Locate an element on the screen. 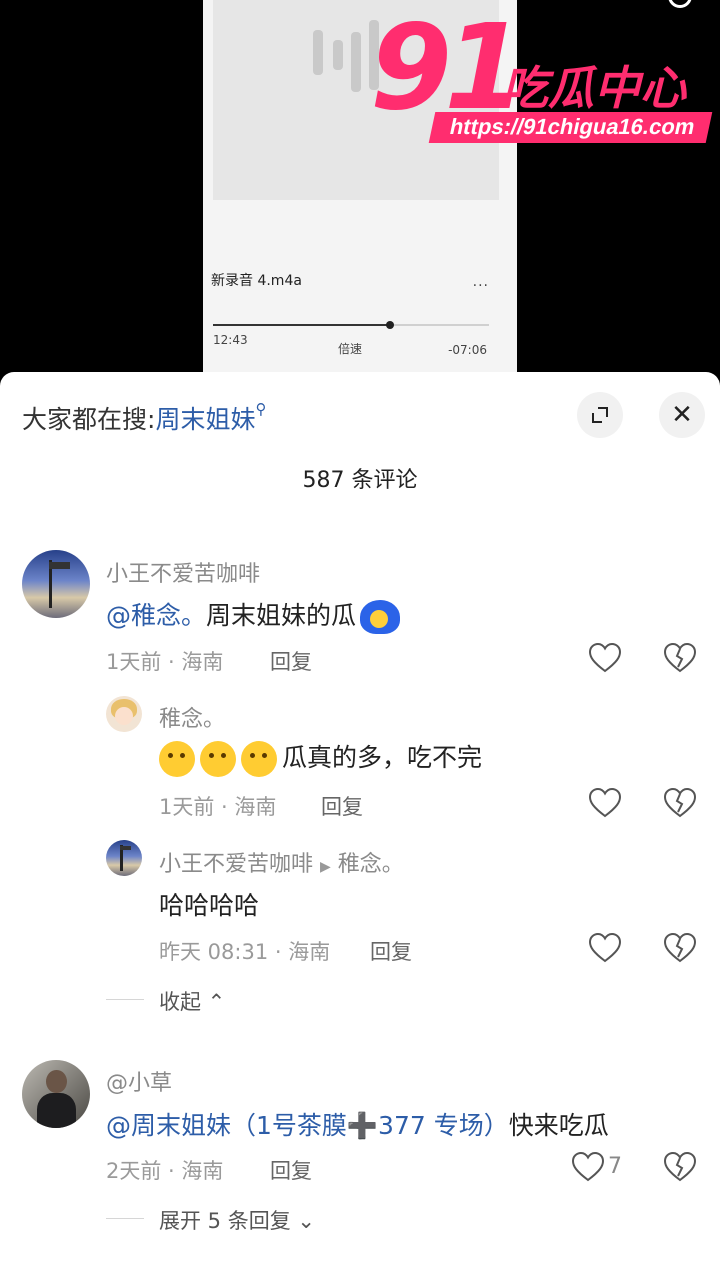 The height and width of the screenshot is (1280, 720). playback-slider is located at coordinates (351, 325).